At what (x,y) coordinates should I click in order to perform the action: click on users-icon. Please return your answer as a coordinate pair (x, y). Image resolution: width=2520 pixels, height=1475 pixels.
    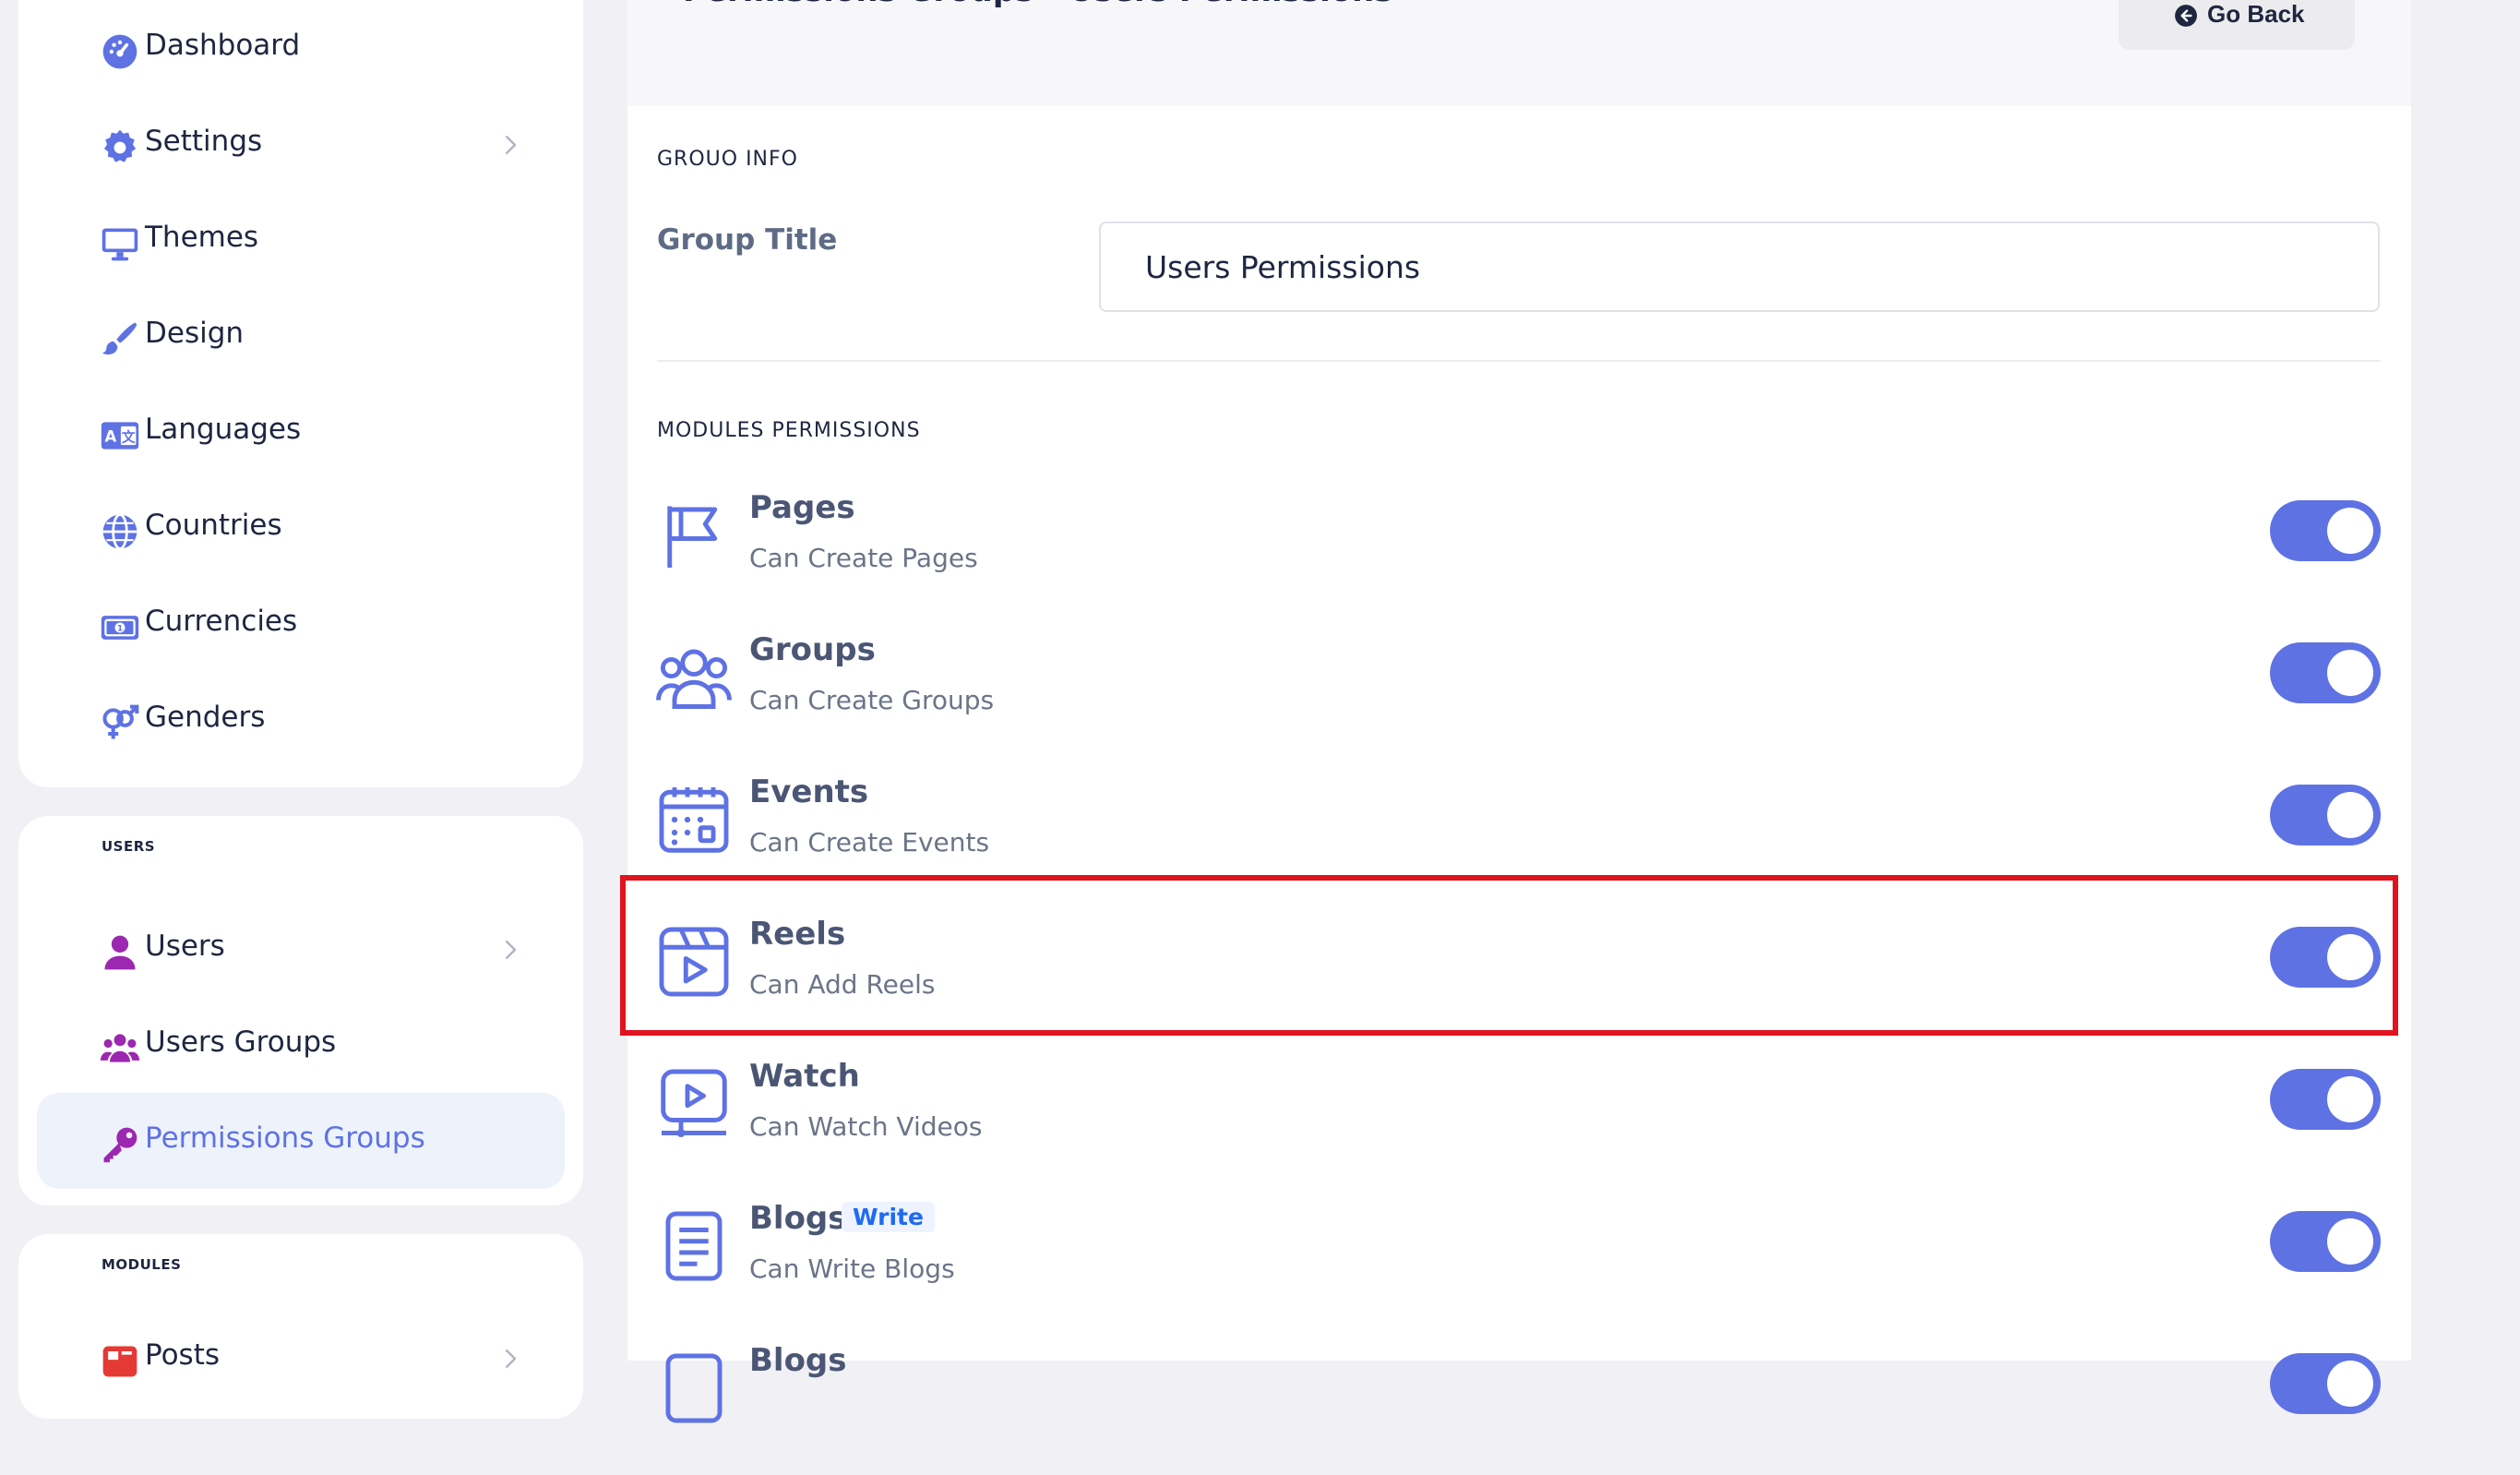
    Looking at the image, I should click on (694, 677).